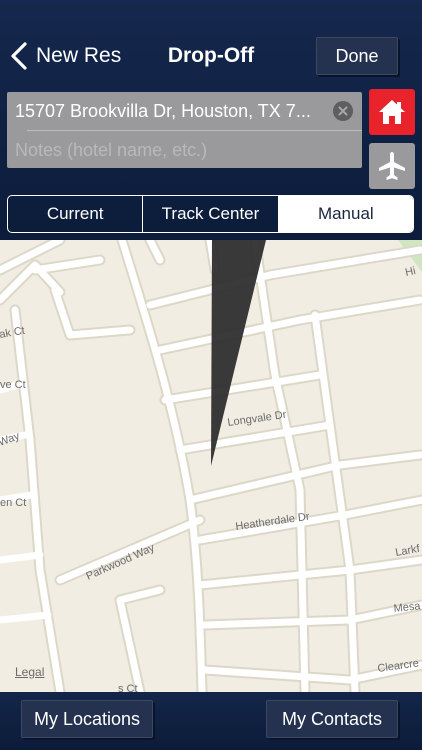 Image resolution: width=422 pixels, height=750 pixels. Describe the element at coordinates (13, 385) in the screenshot. I see `street-label-ve-ct: ve Ct` at that location.